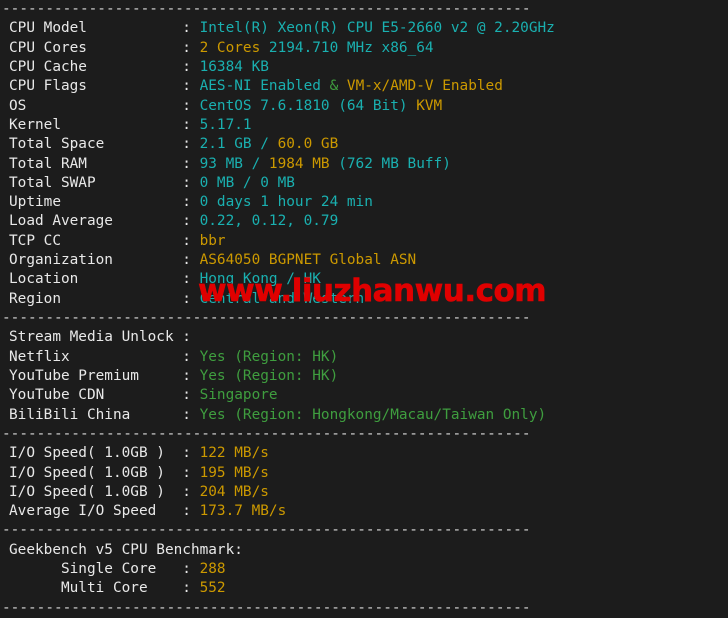 The width and height of the screenshot is (728, 618). Describe the element at coordinates (364, 357) in the screenshot. I see `row-stream-media-unlock-1: Netflix : Yes (Region: HK)` at that location.